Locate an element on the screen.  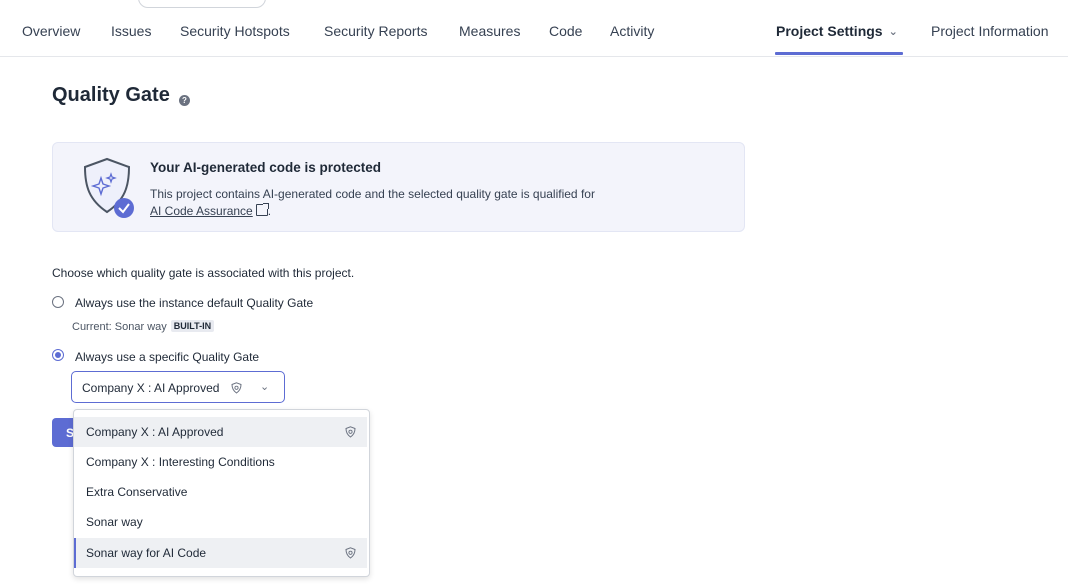
select-value: Company X : AI Approved is located at coordinates (151, 388).